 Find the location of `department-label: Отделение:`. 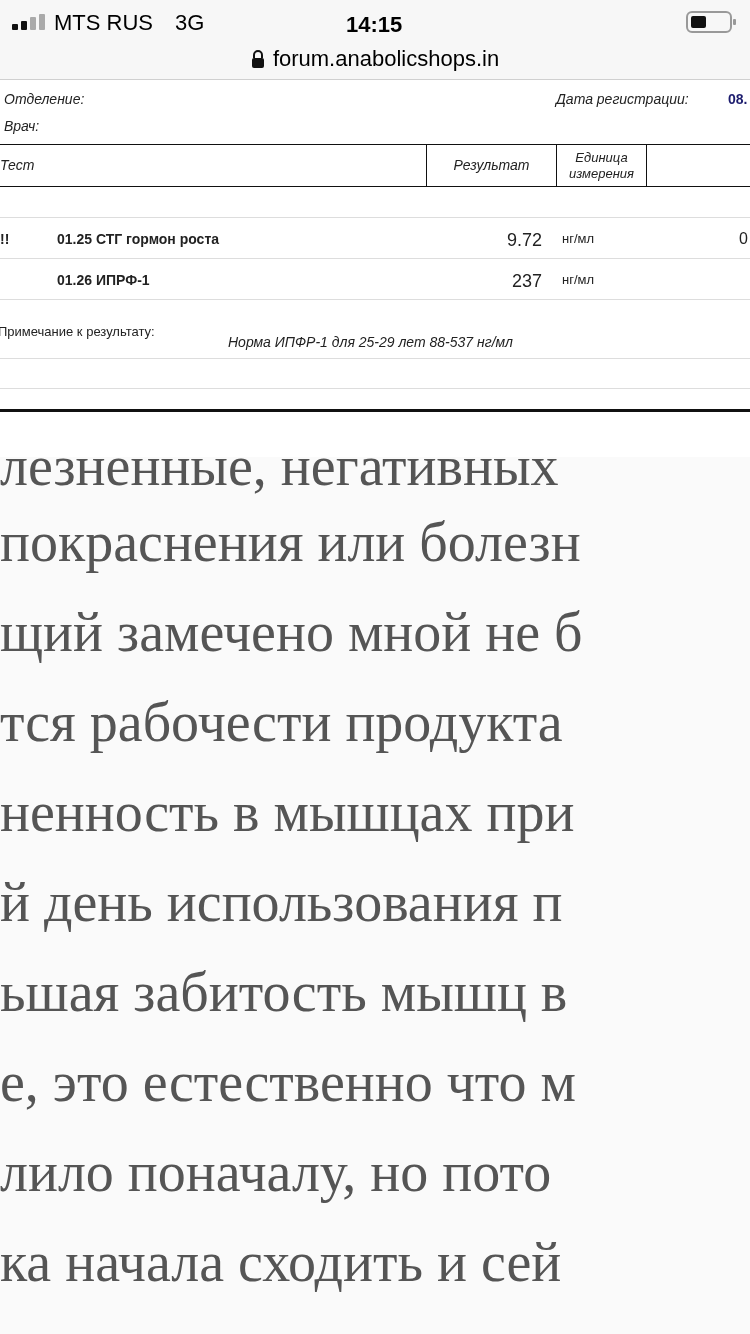

department-label: Отделение: is located at coordinates (44, 99).